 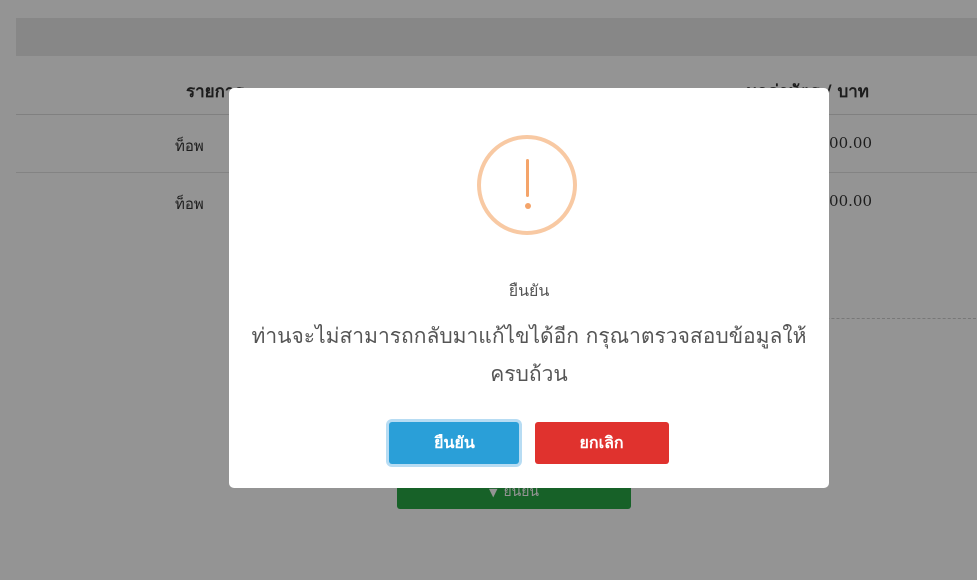 What do you see at coordinates (528, 206) in the screenshot?
I see `warning-icon-dot` at bounding box center [528, 206].